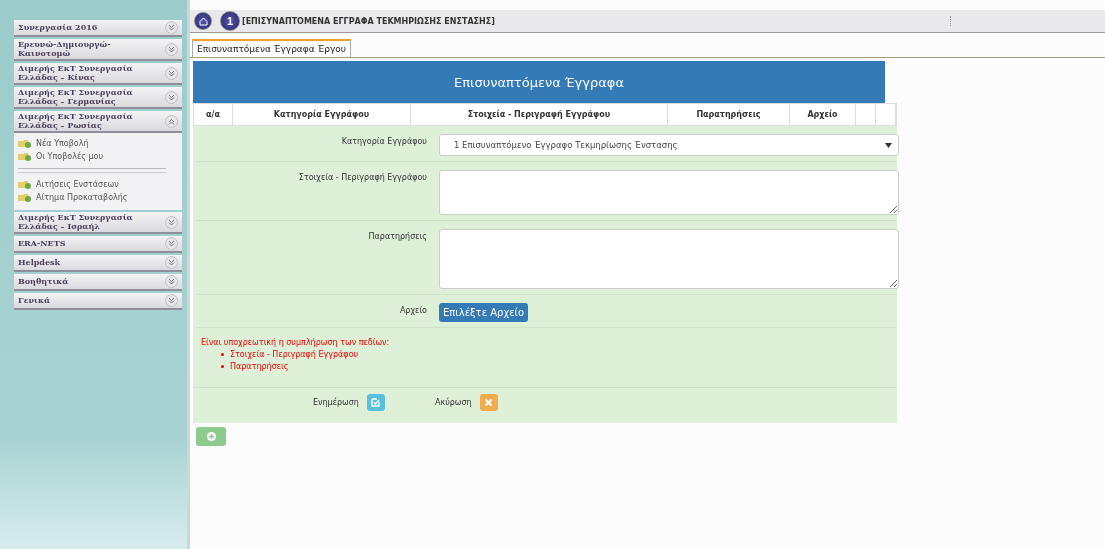 The width and height of the screenshot is (1105, 549). I want to click on menu-link: Αίτημα Προκαταβολής, so click(98, 197).